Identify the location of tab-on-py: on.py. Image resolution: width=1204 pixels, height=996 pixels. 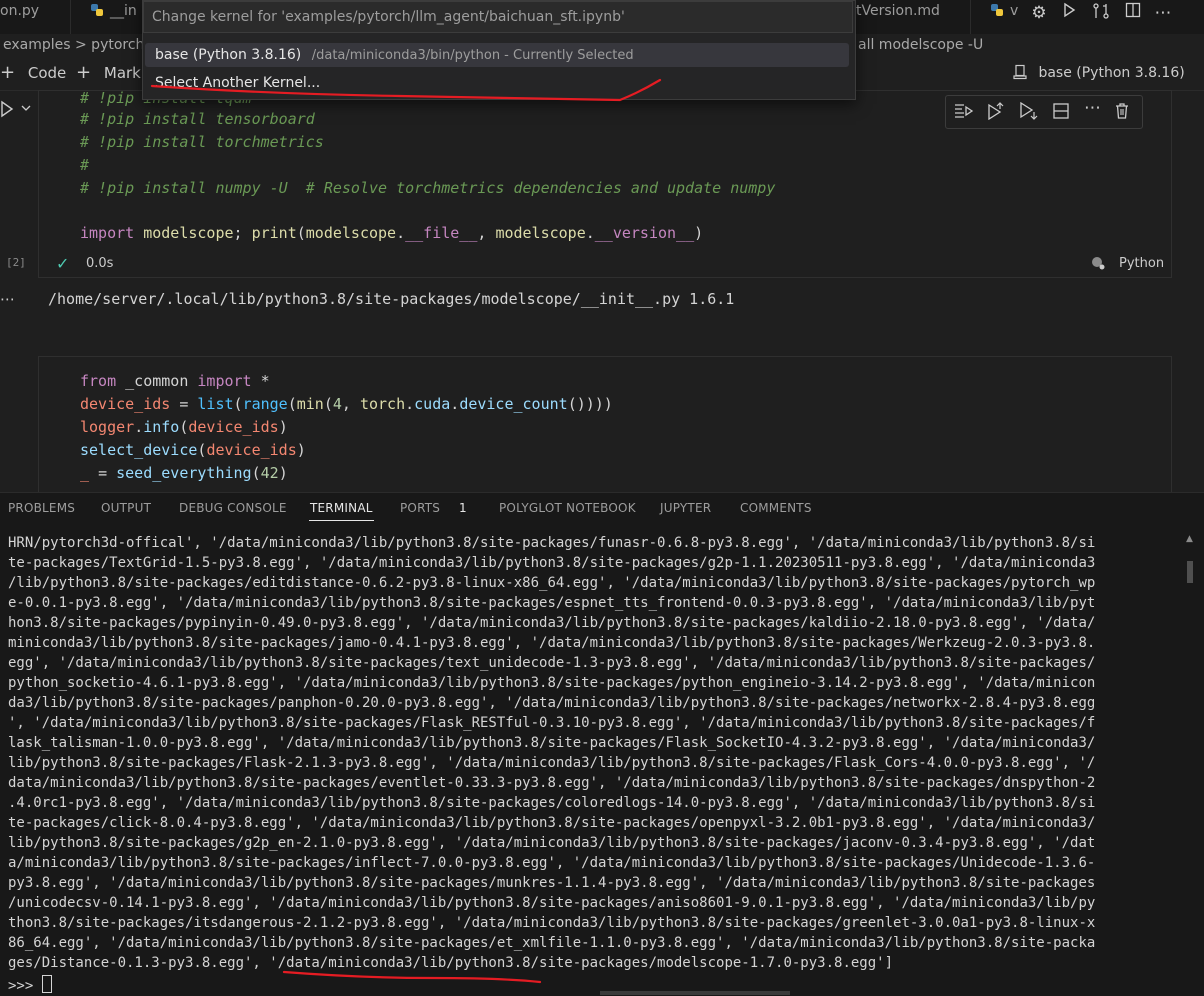
(19, 17).